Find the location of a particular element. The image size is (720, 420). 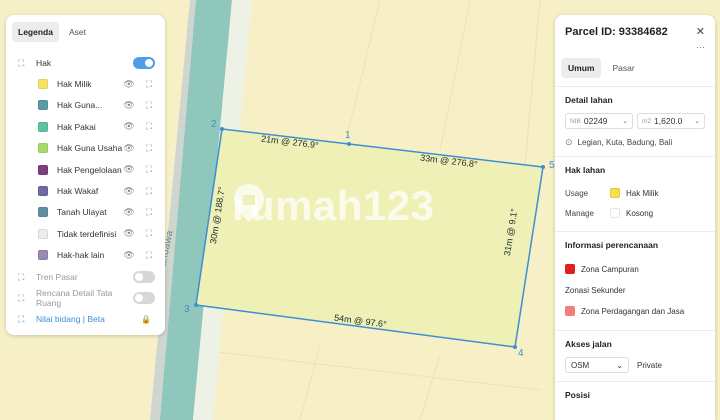

layer-hak-row: ⛶ Hak is located at coordinates (85, 62).